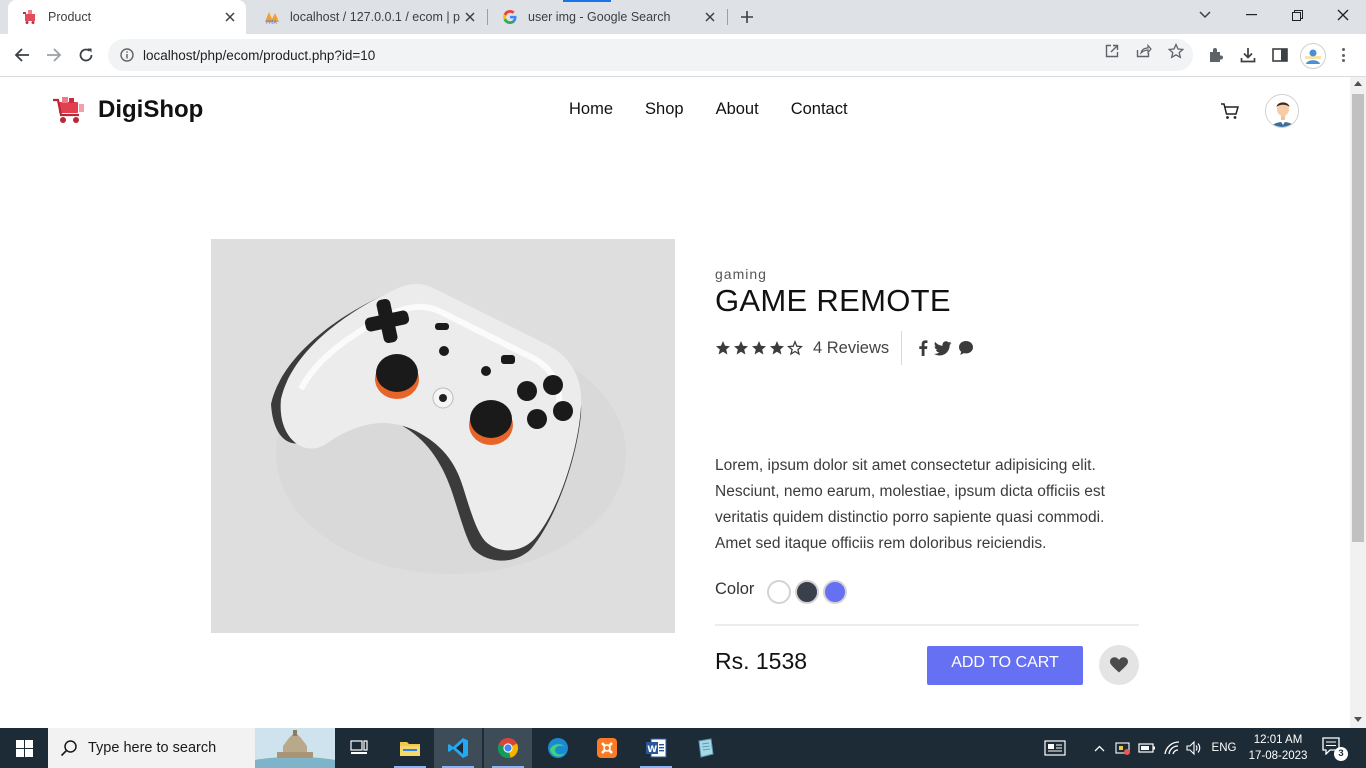  What do you see at coordinates (664, 109) in the screenshot?
I see `nav-link-shop: Shop` at bounding box center [664, 109].